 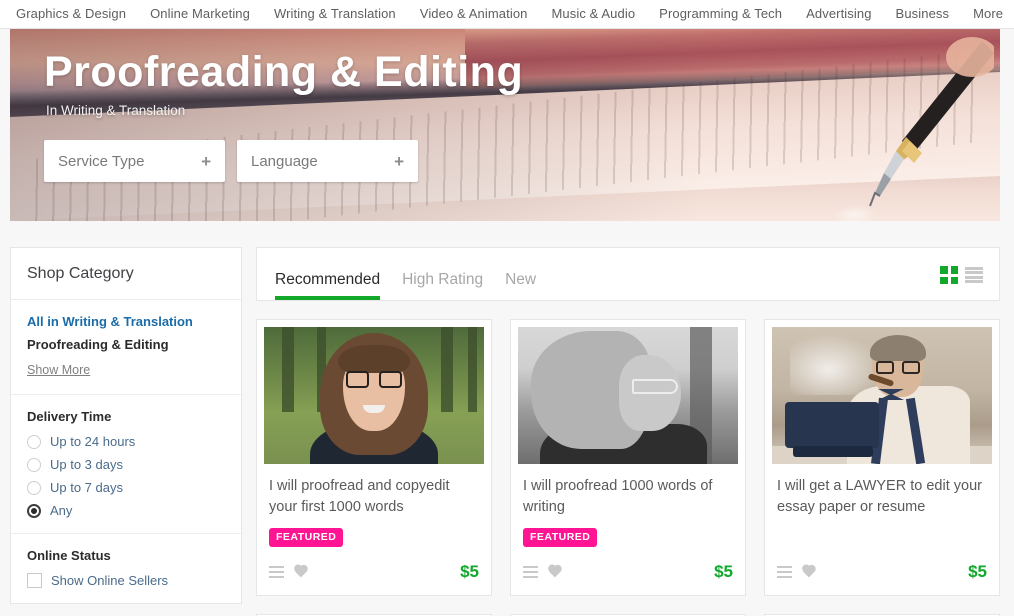 I want to click on hero-subtitle: In Writing & Translation, so click(x=116, y=111).